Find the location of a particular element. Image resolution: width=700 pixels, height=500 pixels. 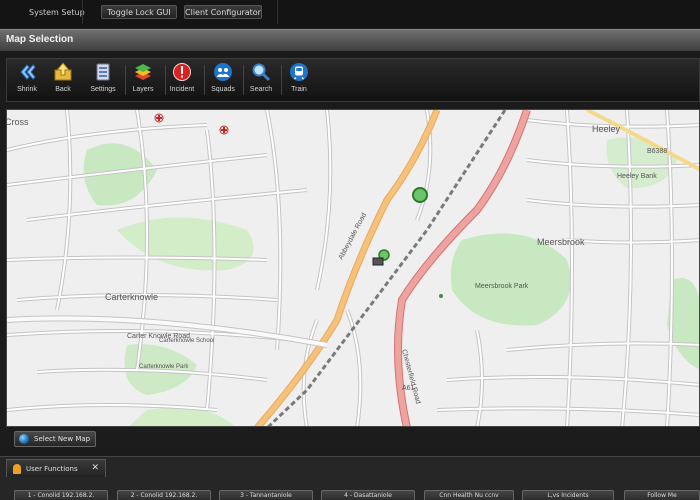

train-label: Train is located at coordinates (299, 89).